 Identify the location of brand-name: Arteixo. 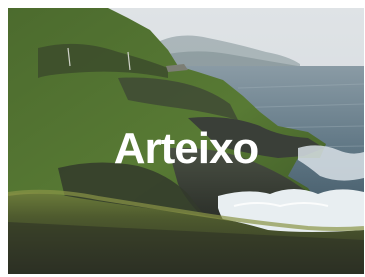
(186, 148).